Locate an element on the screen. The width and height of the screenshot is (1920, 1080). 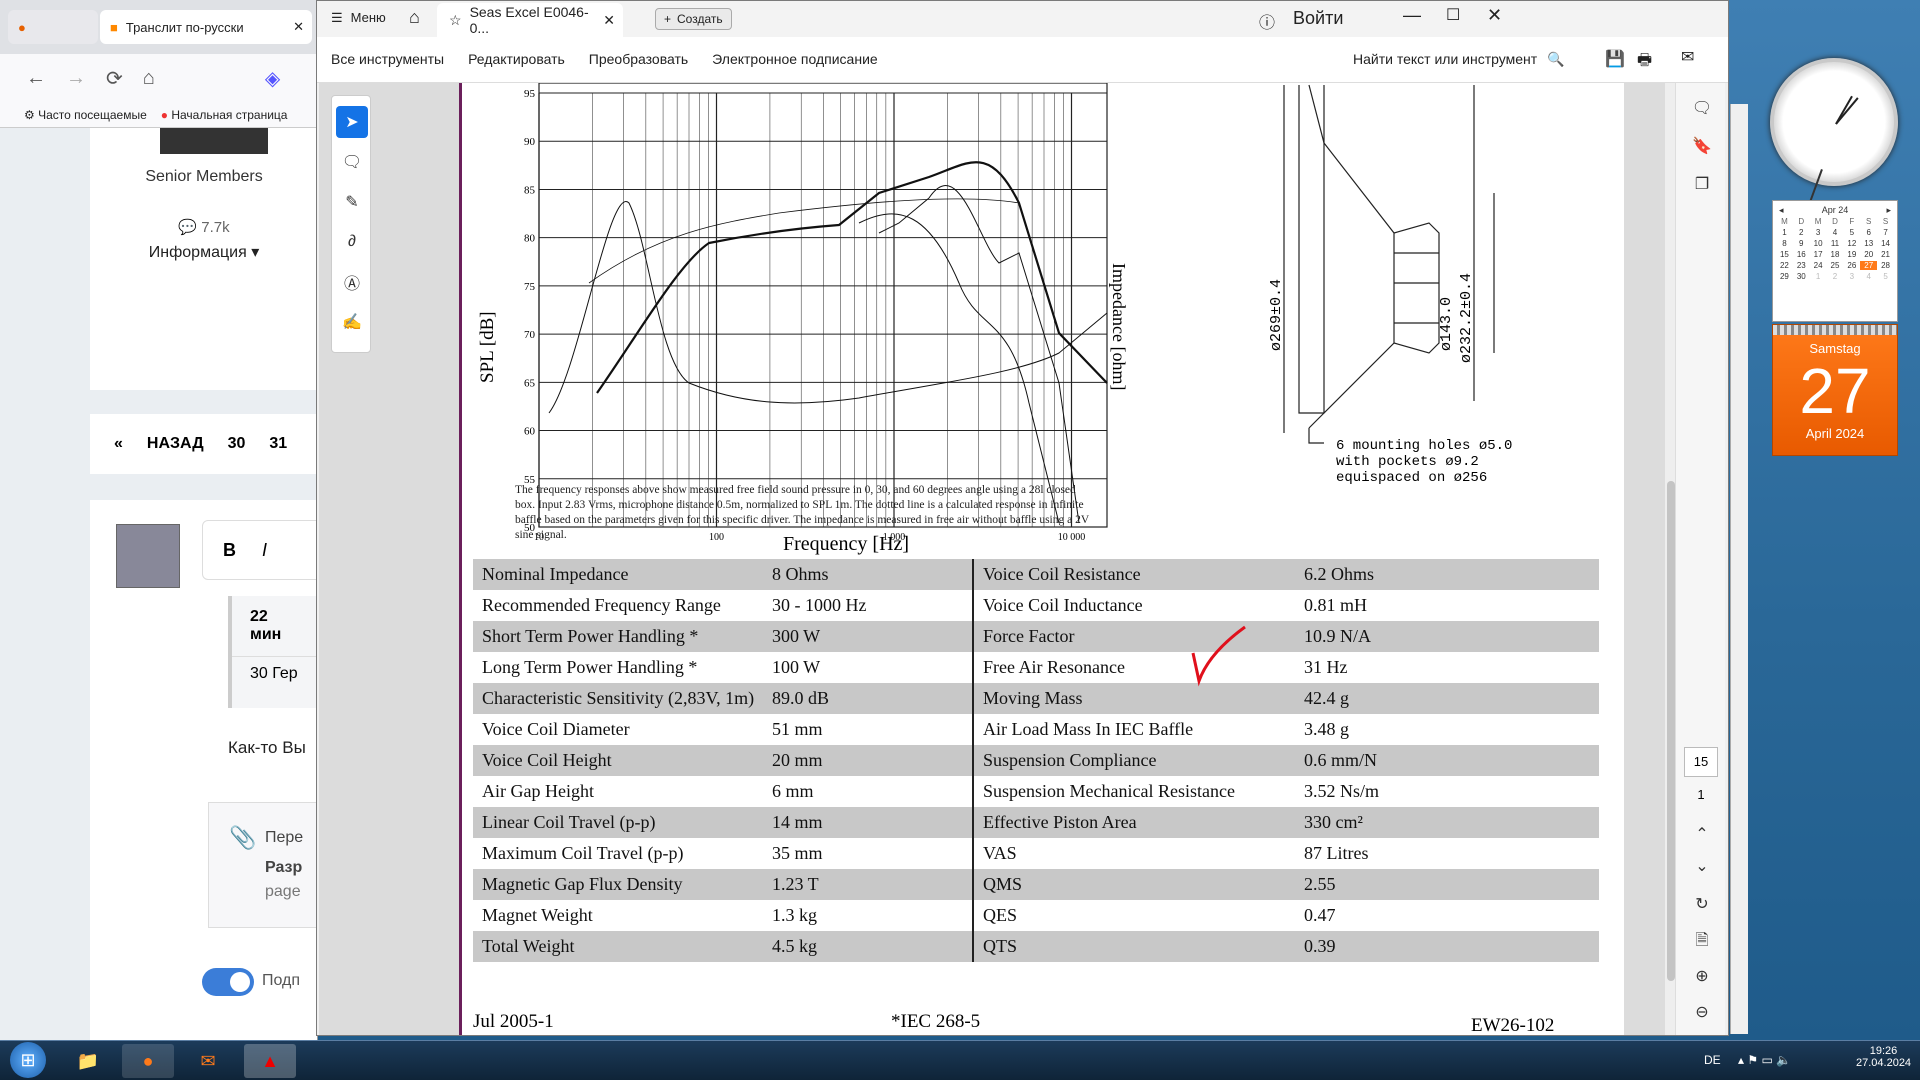
pager-back: НАЗАД is located at coordinates (175, 444).